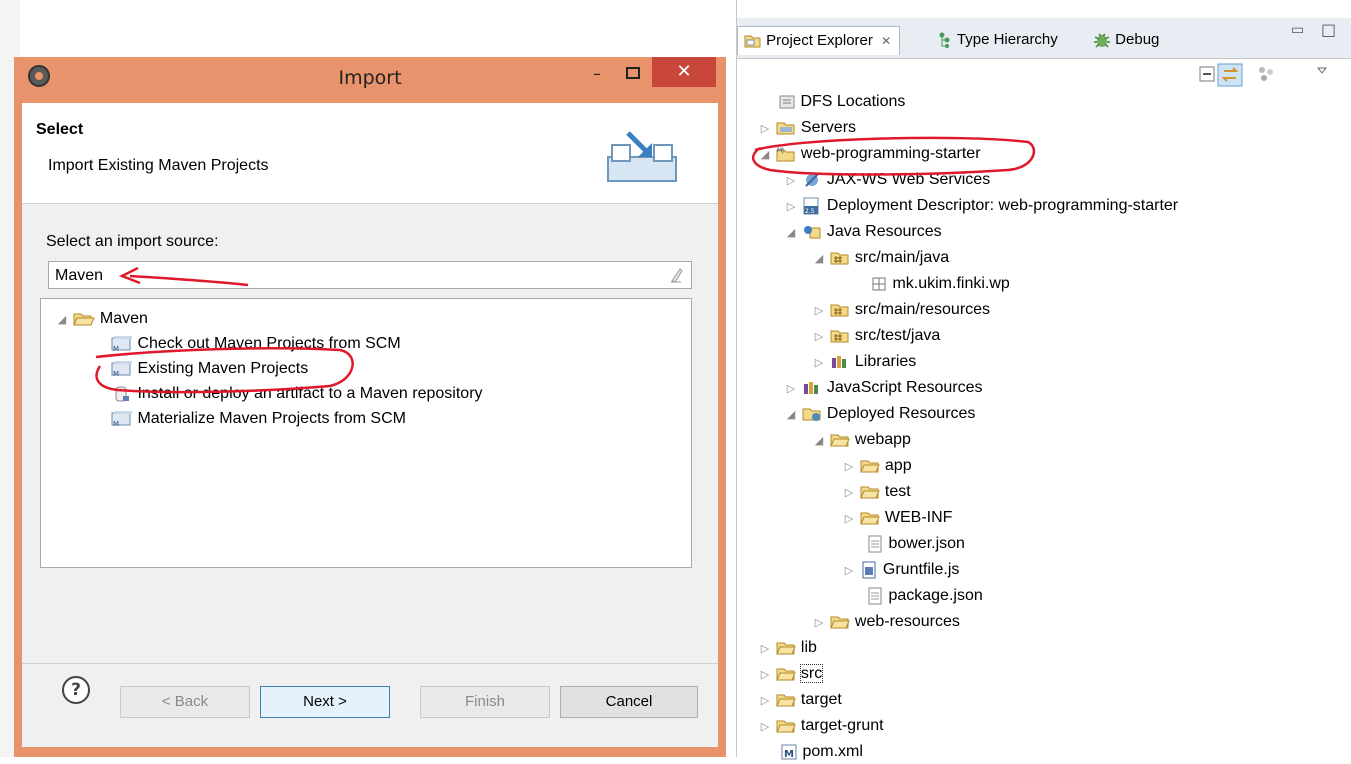 This screenshot has width=1351, height=764. I want to click on tree-item-label: src/main/resources, so click(922, 309).